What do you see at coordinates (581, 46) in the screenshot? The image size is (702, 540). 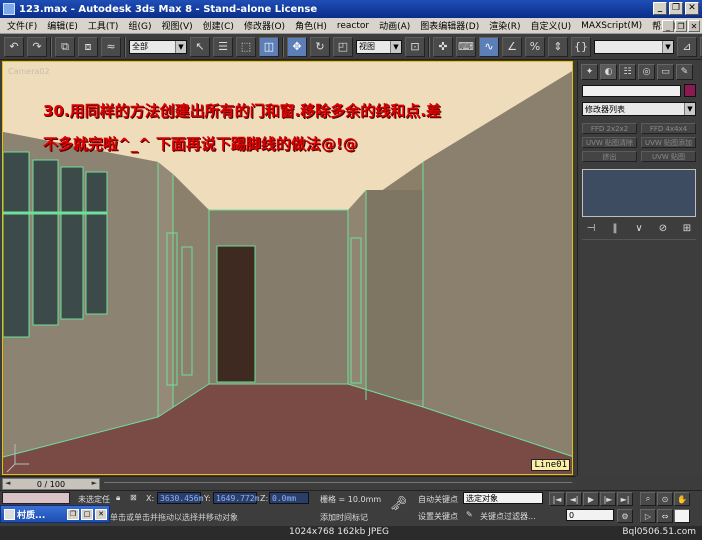 I see `named-selection-icon: {}` at bounding box center [581, 46].